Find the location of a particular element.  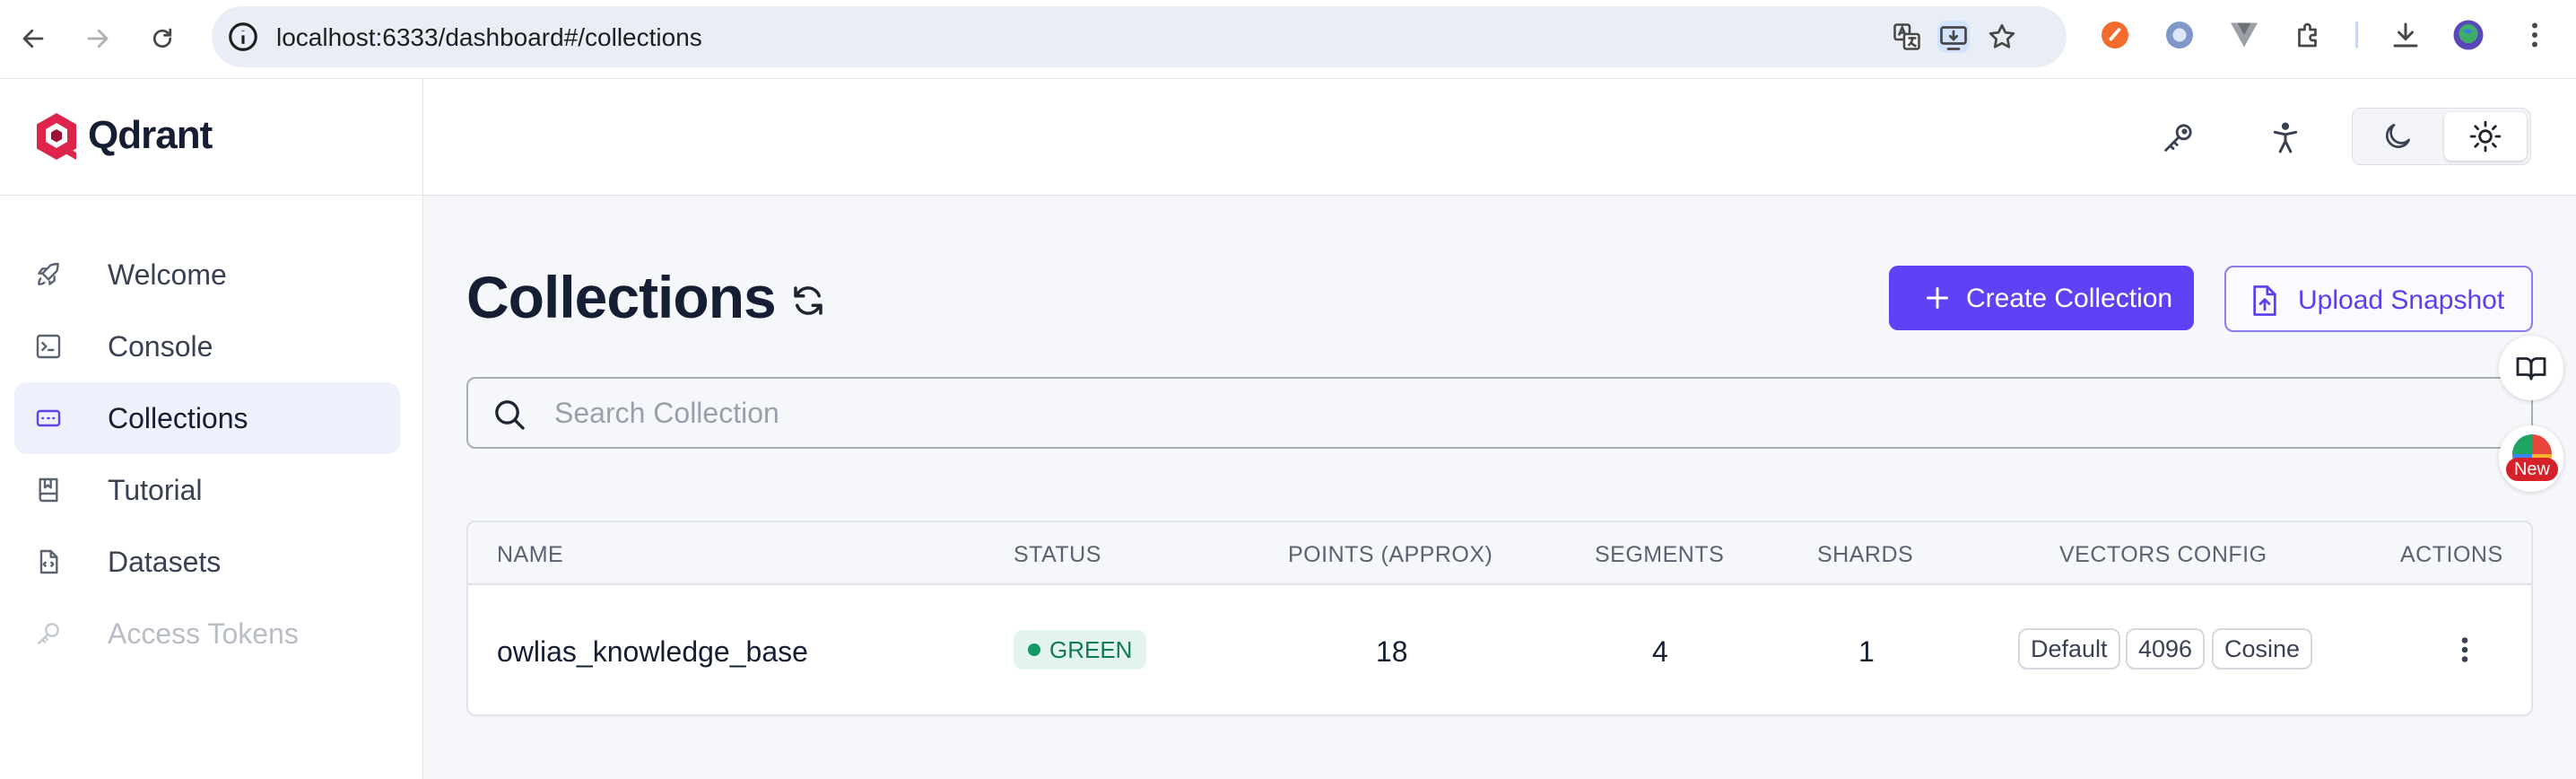

extension-vue-icon is located at coordinates (2244, 35).